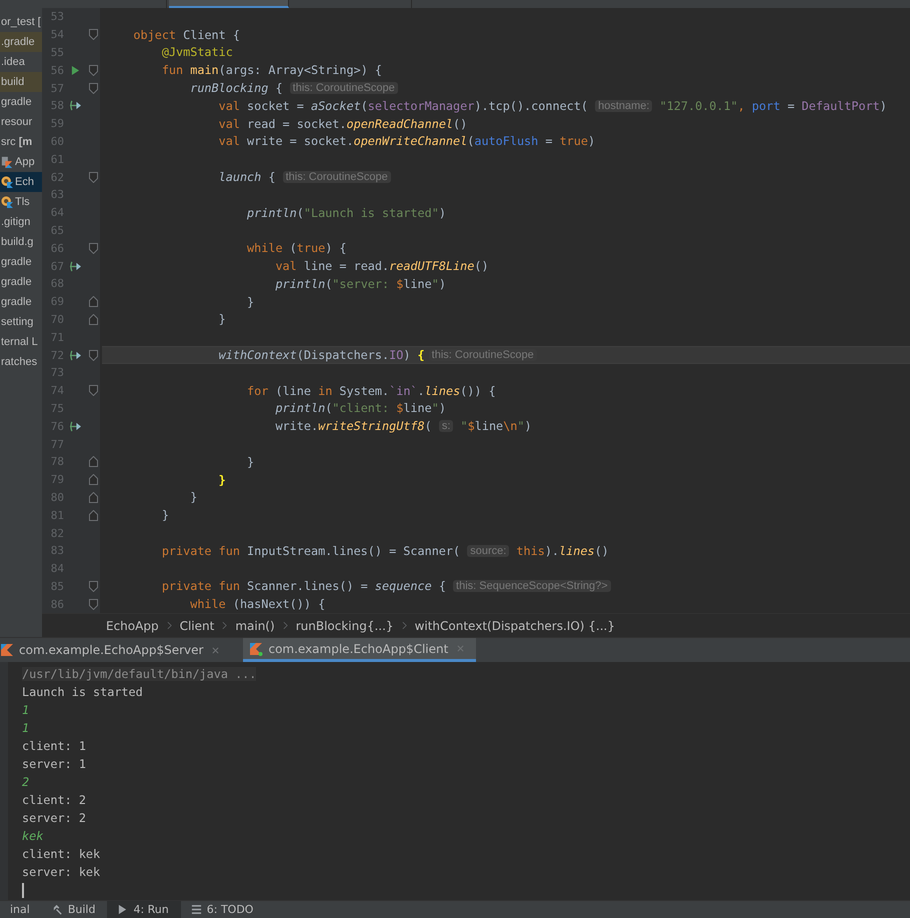 This screenshot has width=910, height=918. What do you see at coordinates (21, 342) in the screenshot?
I see `tree-item: ternal L` at bounding box center [21, 342].